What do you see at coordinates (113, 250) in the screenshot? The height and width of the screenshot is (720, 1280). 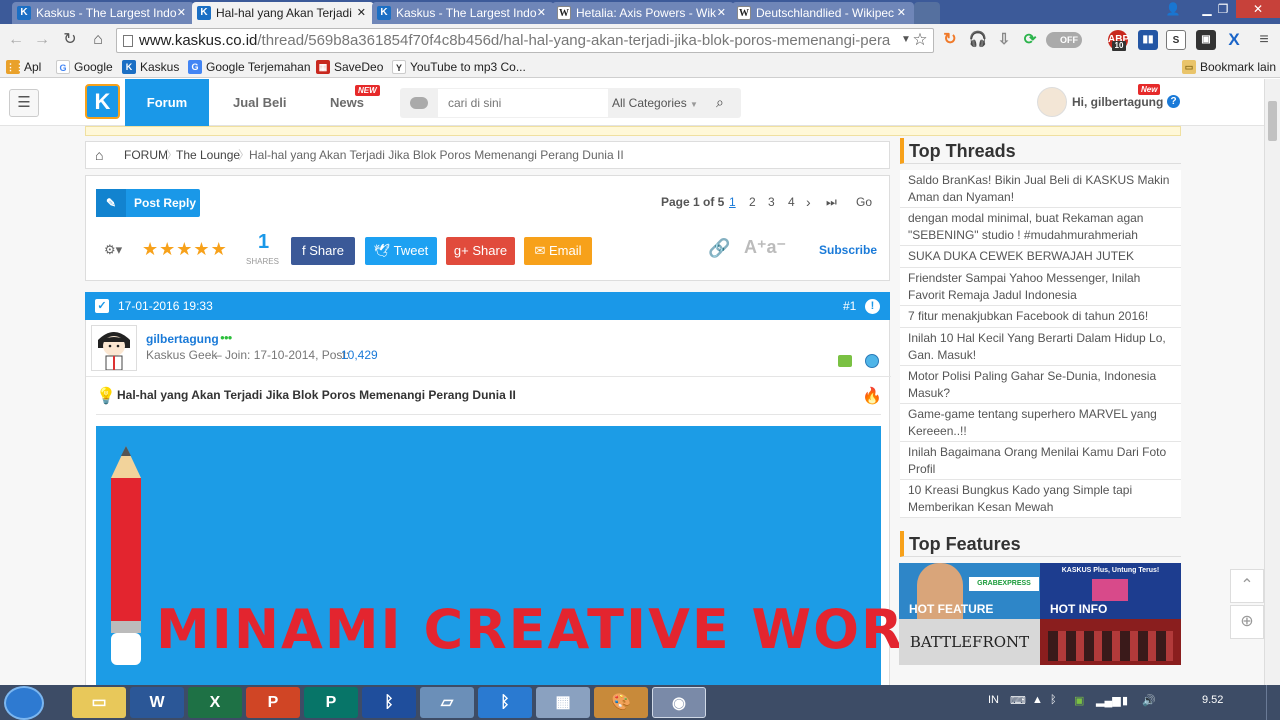 I see `gear-icon: ⚙▾` at bounding box center [113, 250].